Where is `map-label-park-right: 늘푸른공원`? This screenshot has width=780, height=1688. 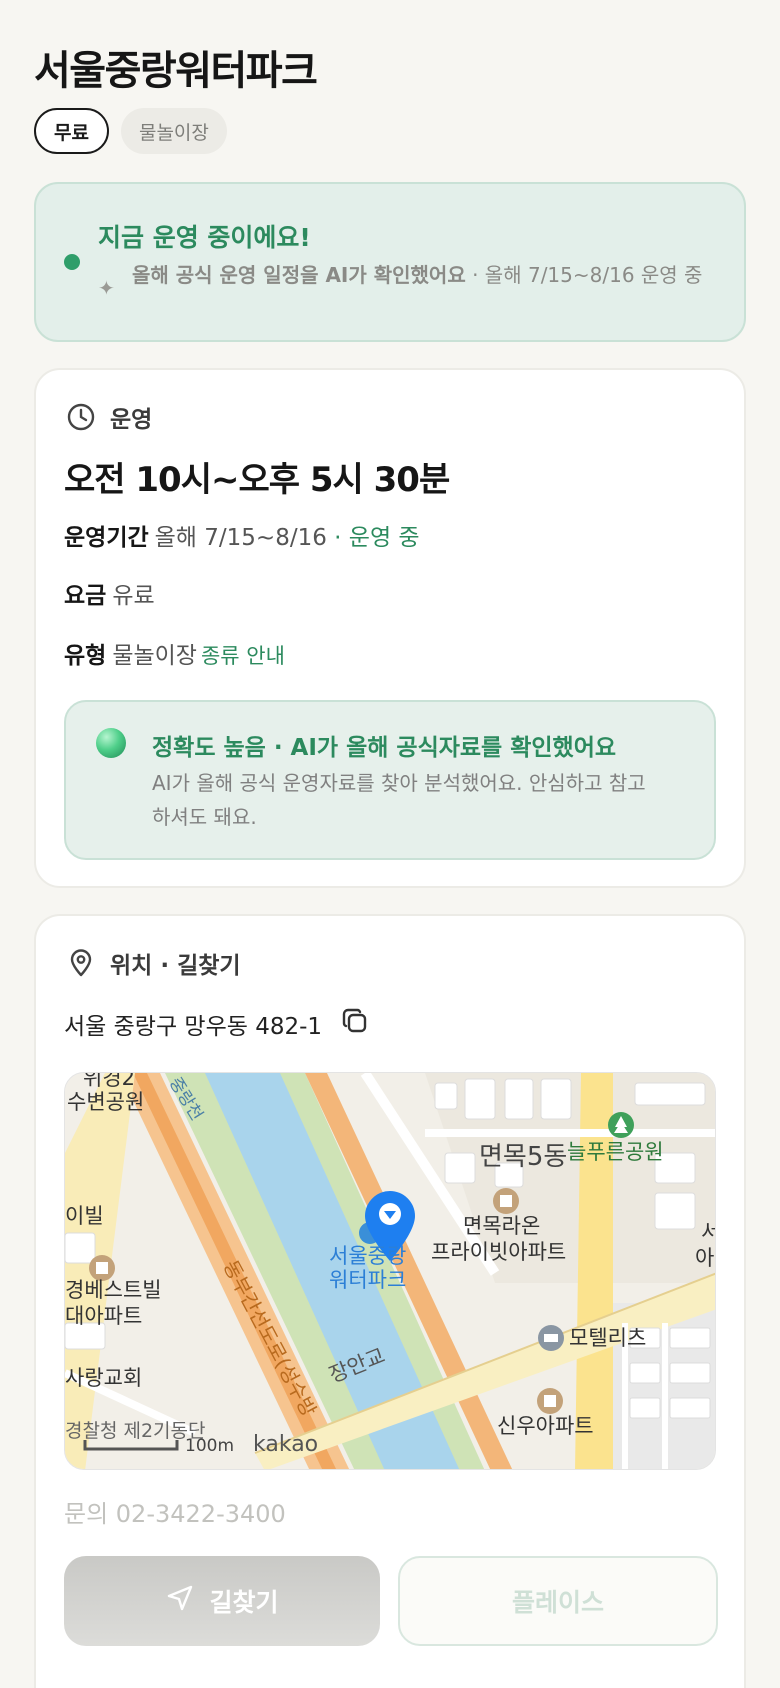
map-label-park-right: 늘푸른공원 is located at coordinates (615, 1152).